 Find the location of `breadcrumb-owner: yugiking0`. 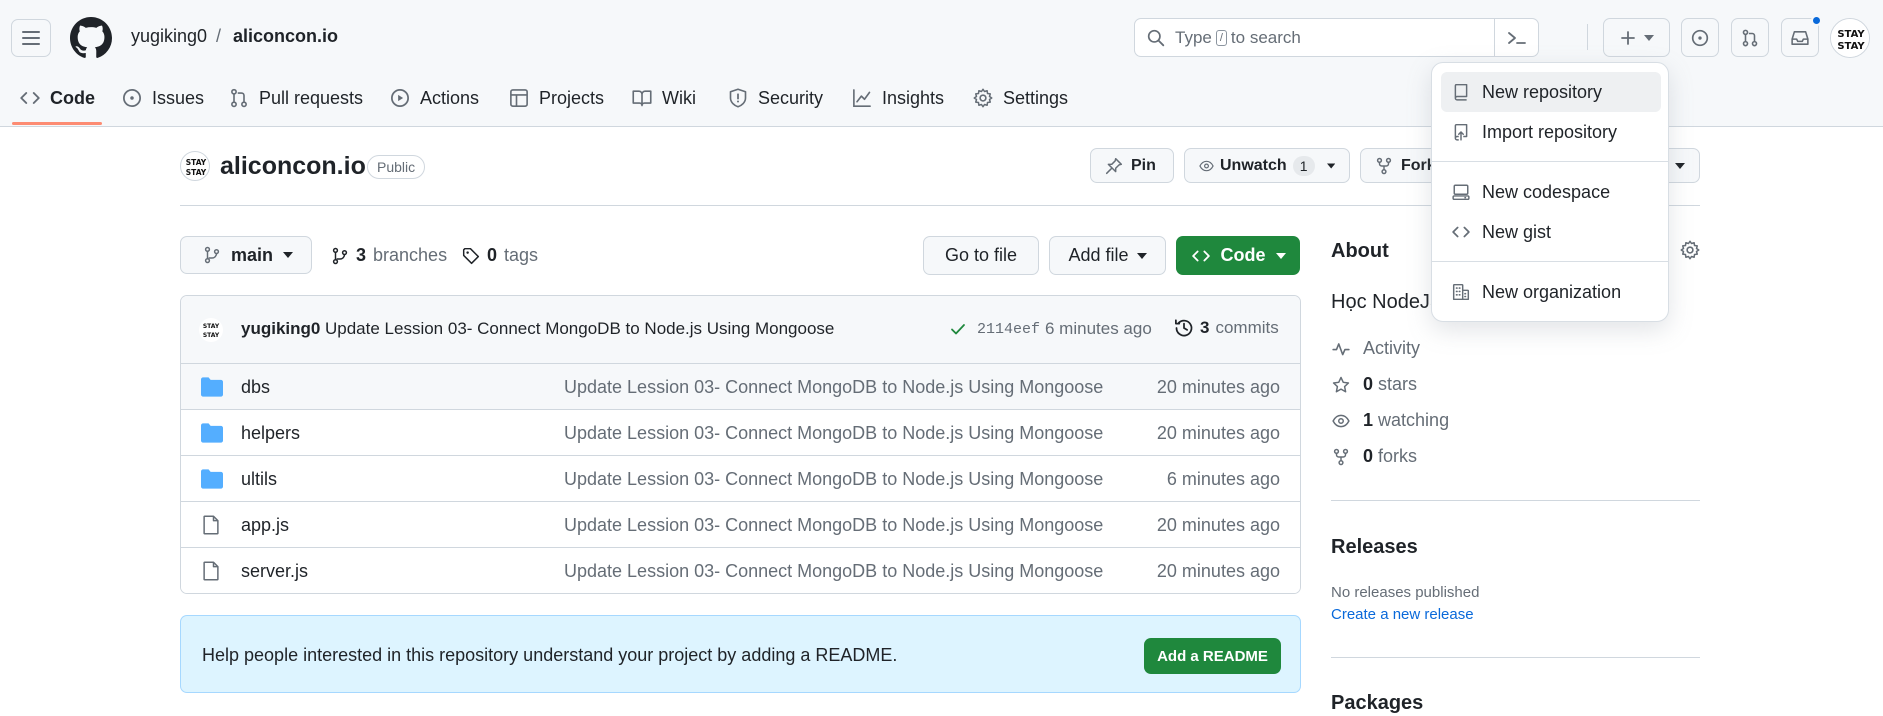

breadcrumb-owner: yugiking0 is located at coordinates (169, 36).